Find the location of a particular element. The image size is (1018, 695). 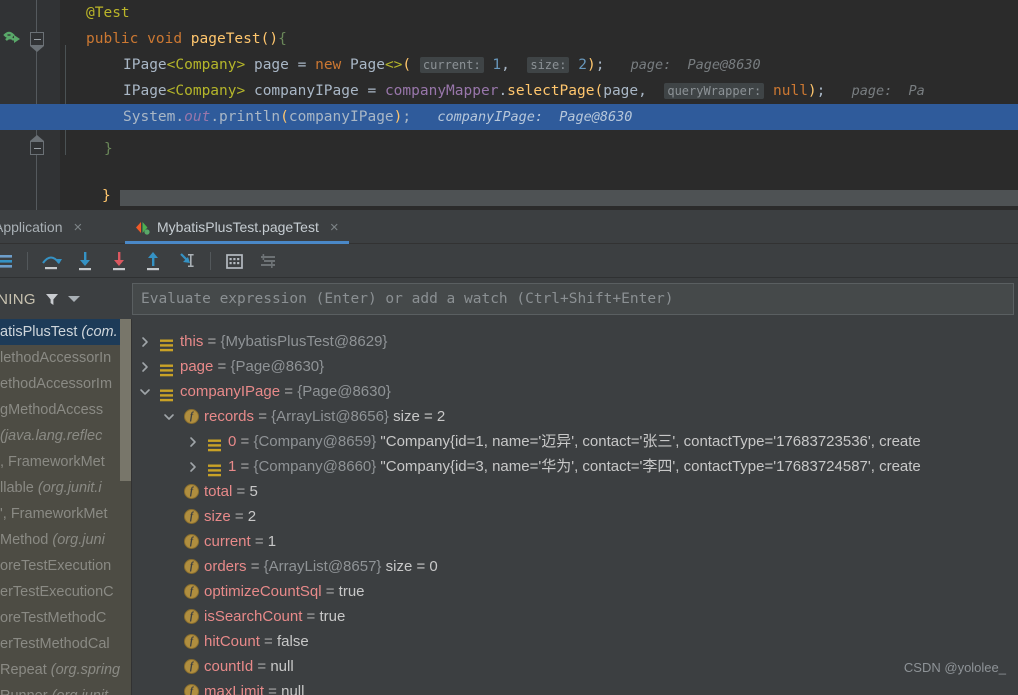

debugger-toolbar is located at coordinates (509, 261).